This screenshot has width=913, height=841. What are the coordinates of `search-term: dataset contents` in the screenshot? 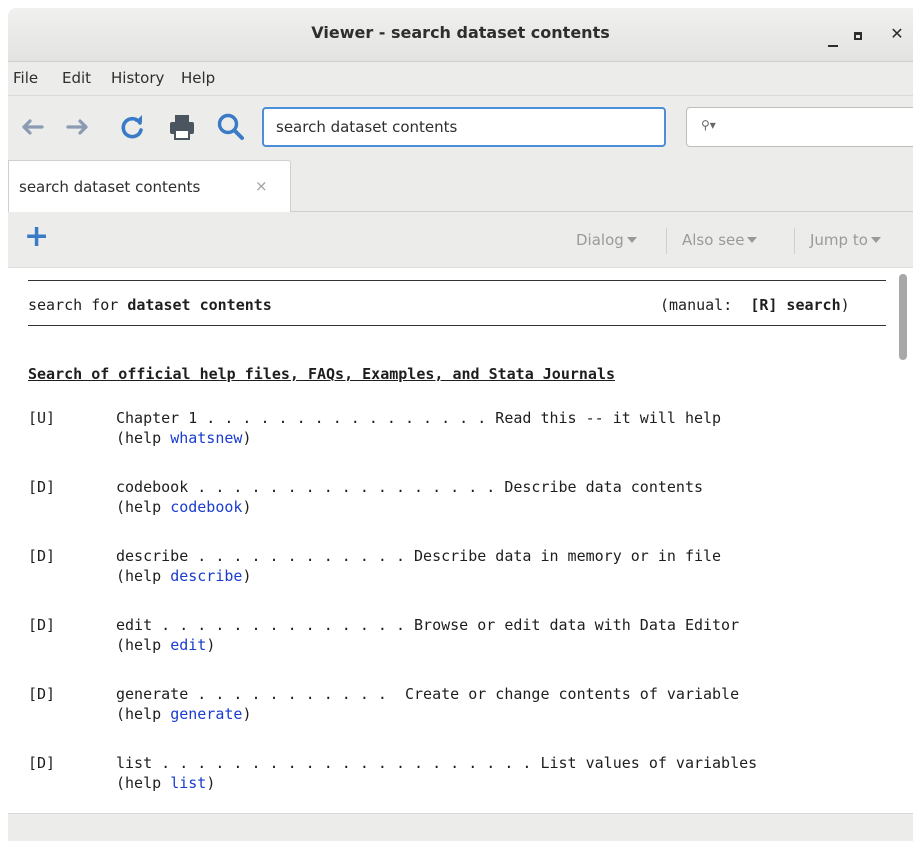 It's located at (199, 305).